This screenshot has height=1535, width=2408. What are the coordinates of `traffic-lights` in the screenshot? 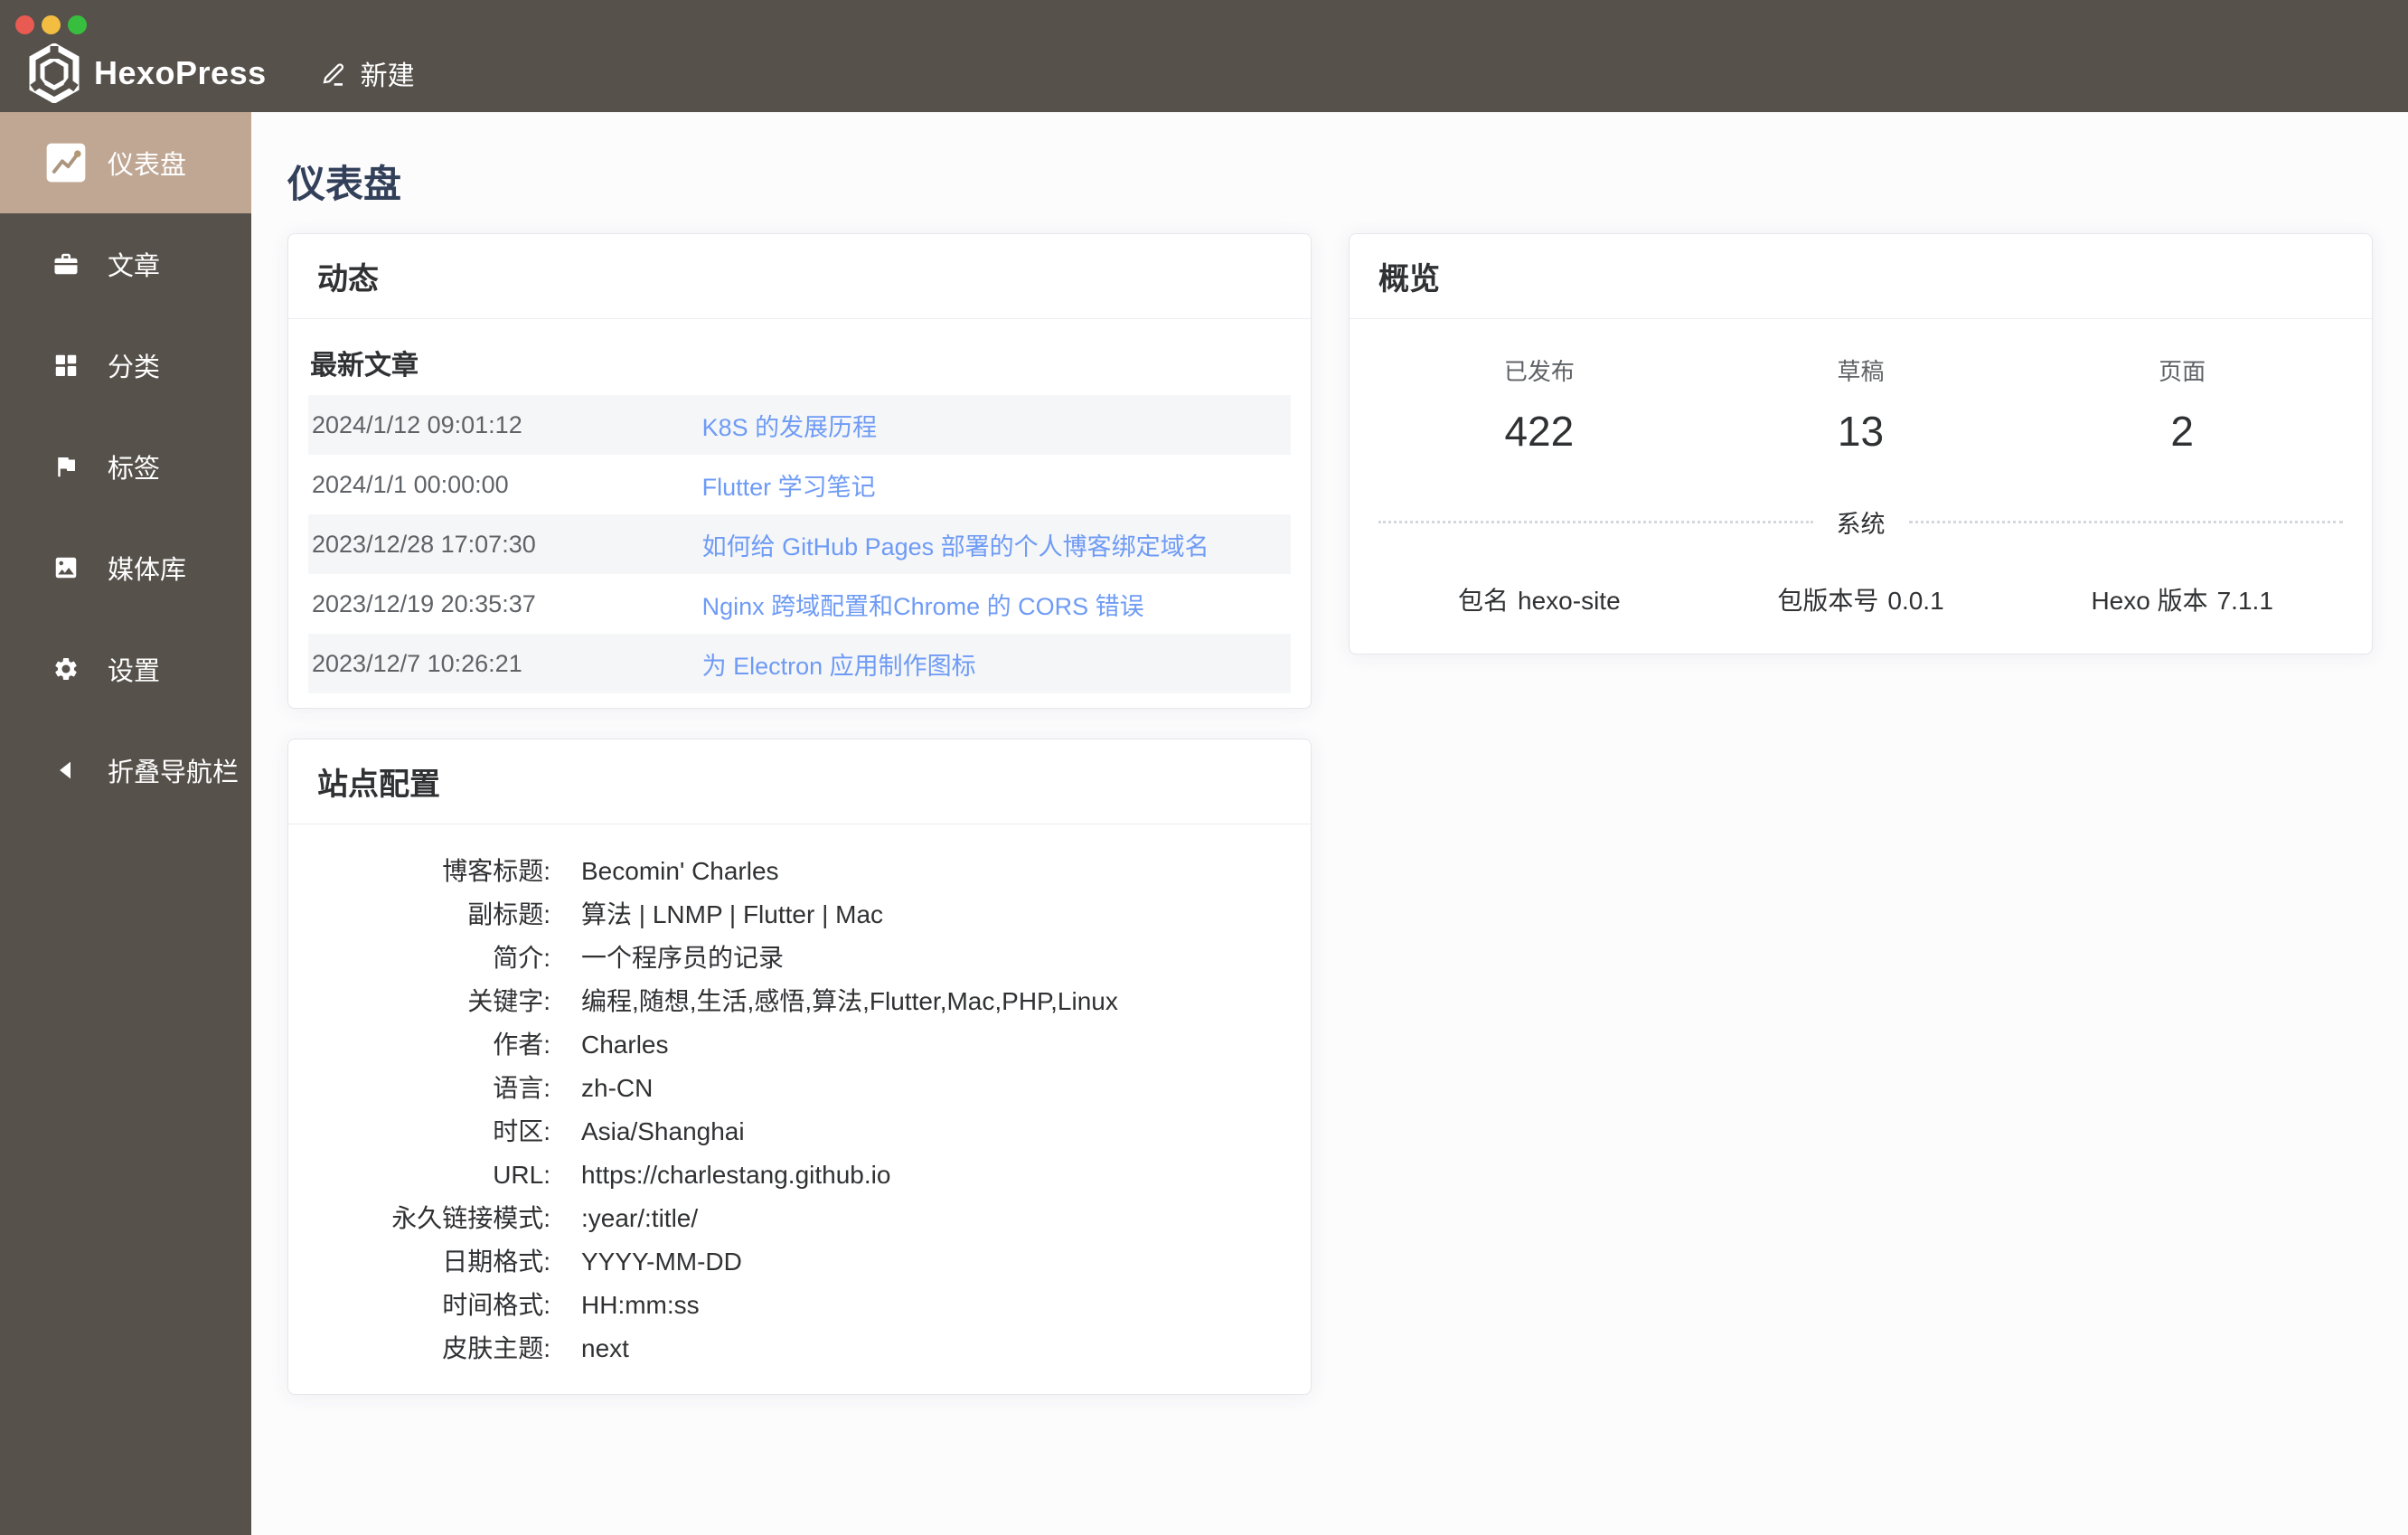 It's located at (51, 24).